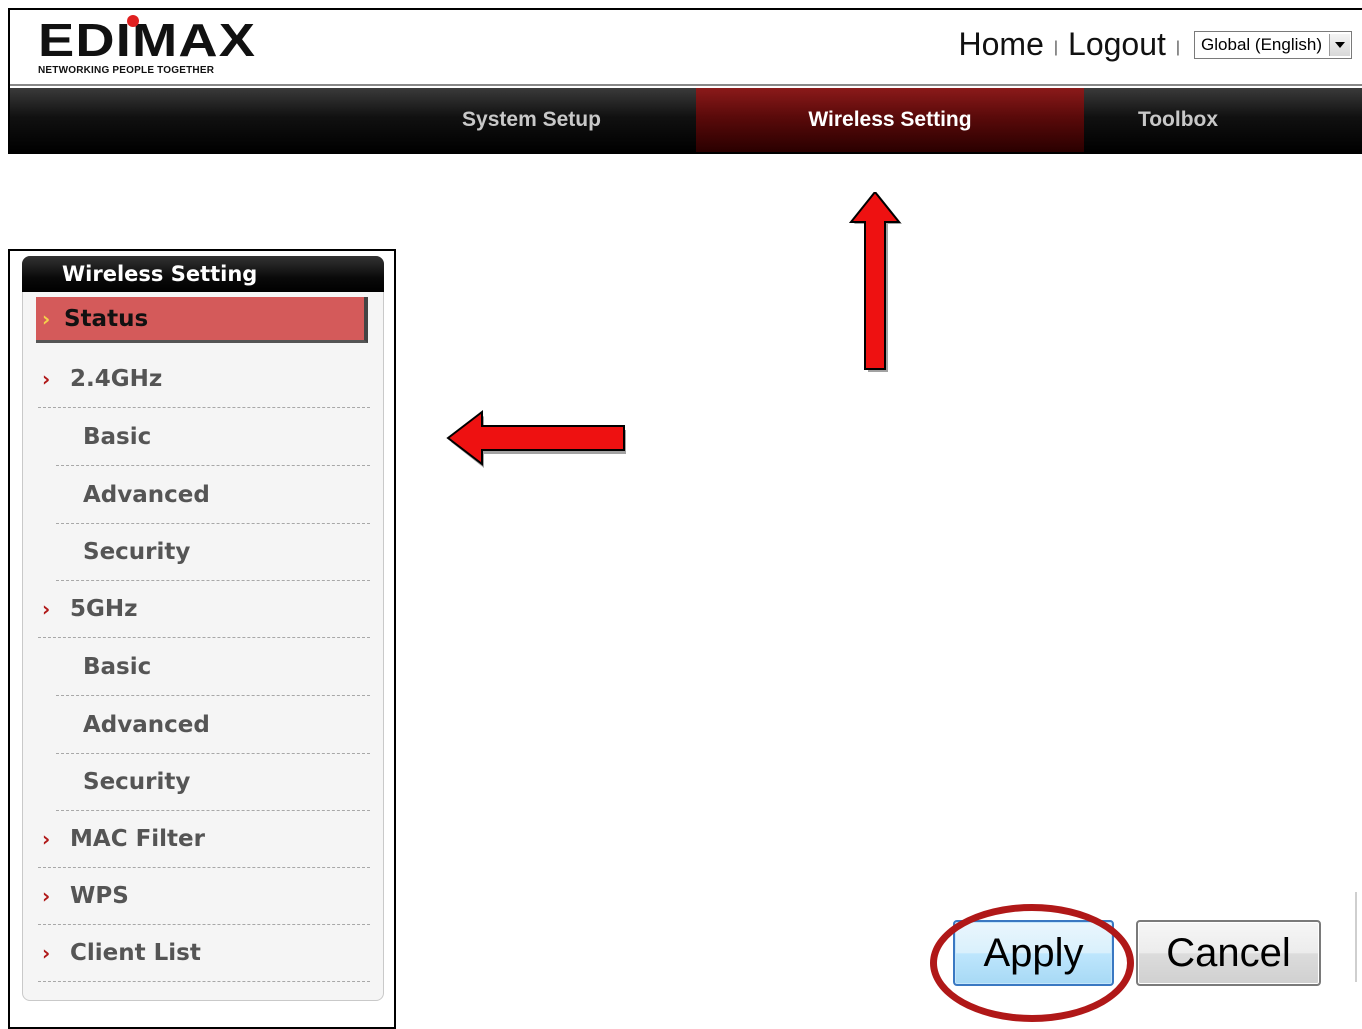 This screenshot has height=1029, width=1362. What do you see at coordinates (204, 379) in the screenshot?
I see `sidebar-item-2-4ghz: › 2.4GHz` at bounding box center [204, 379].